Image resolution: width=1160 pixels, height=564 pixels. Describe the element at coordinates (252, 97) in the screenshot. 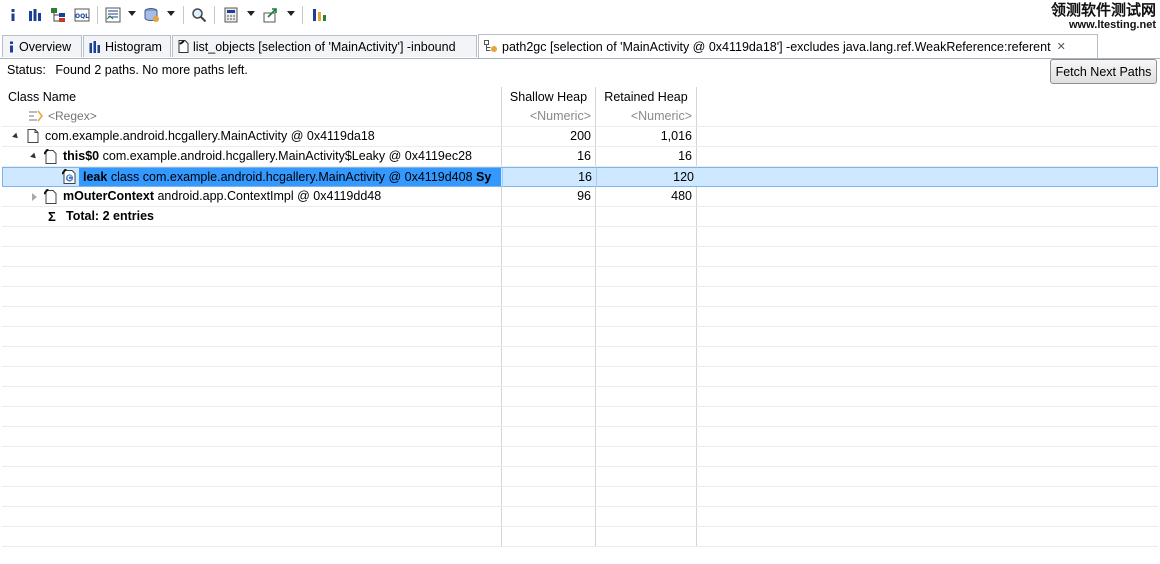

I see `column-header-class-name: Class Name` at that location.